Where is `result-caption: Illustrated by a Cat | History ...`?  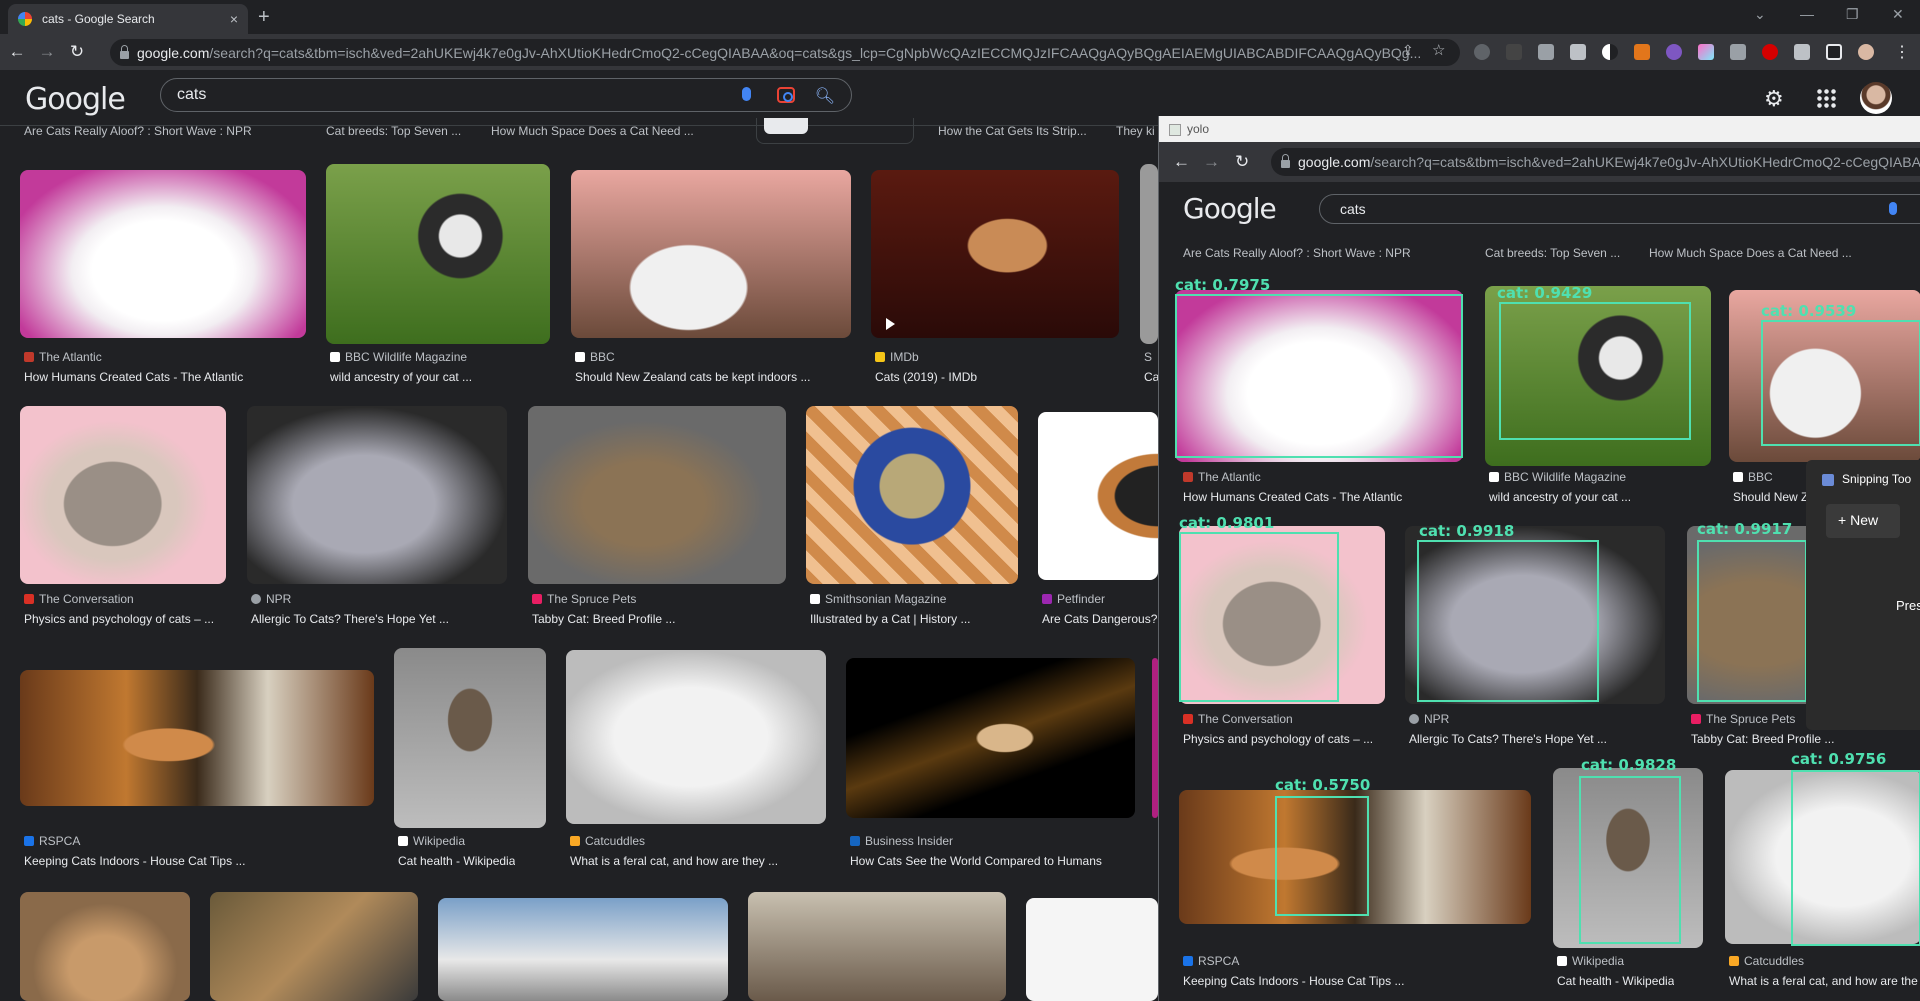 result-caption: Illustrated by a Cat | History ... is located at coordinates (890, 619).